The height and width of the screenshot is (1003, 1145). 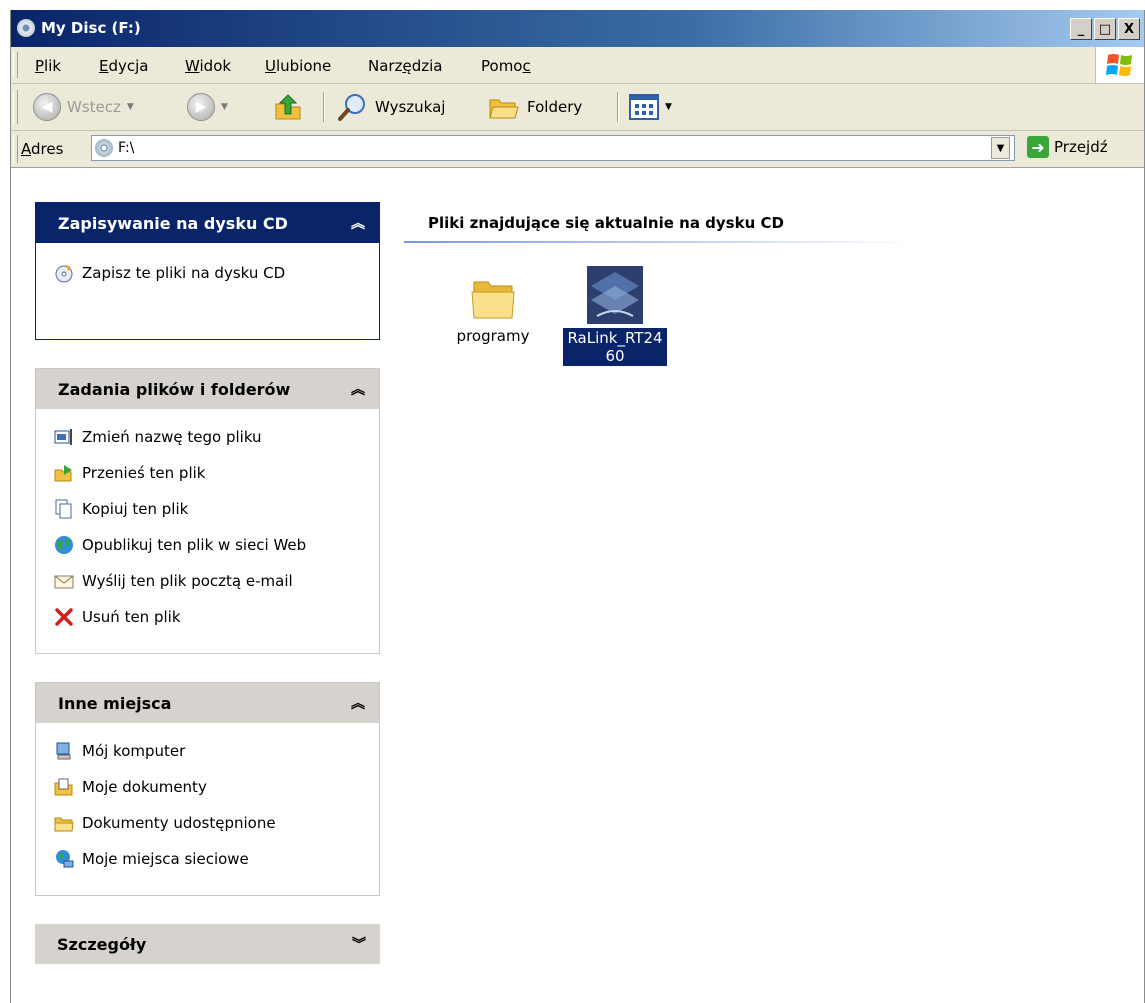 I want to click on address-label-text: dres, so click(x=47, y=149).